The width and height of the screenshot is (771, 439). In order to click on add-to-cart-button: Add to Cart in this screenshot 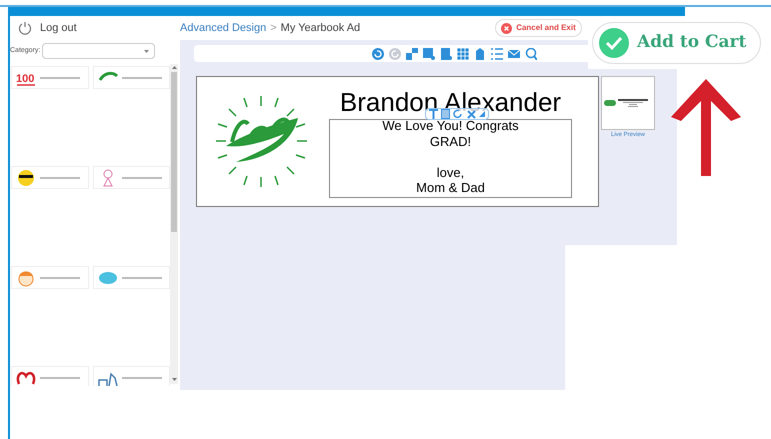, I will do `click(677, 43)`.